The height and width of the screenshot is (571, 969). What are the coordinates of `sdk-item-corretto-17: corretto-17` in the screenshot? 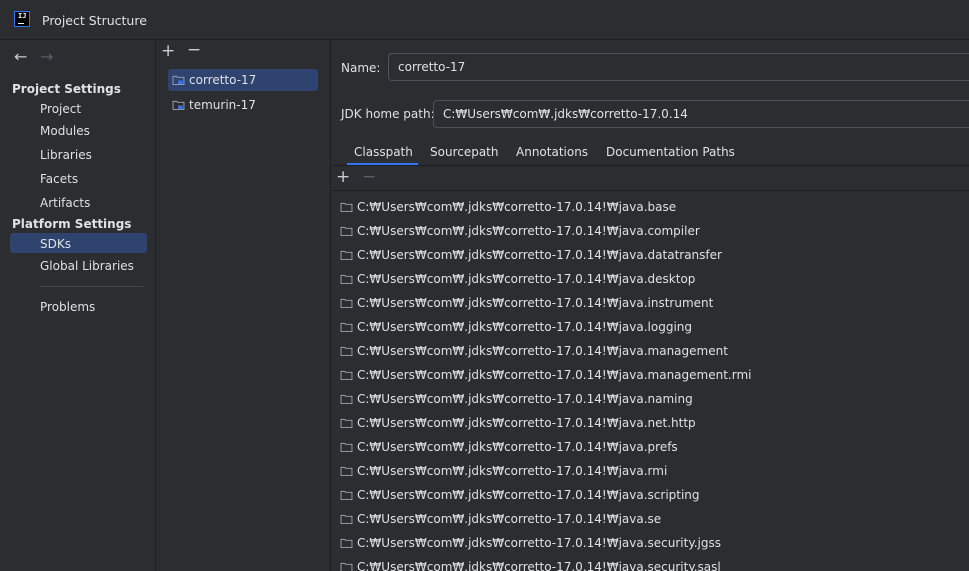 It's located at (243, 80).